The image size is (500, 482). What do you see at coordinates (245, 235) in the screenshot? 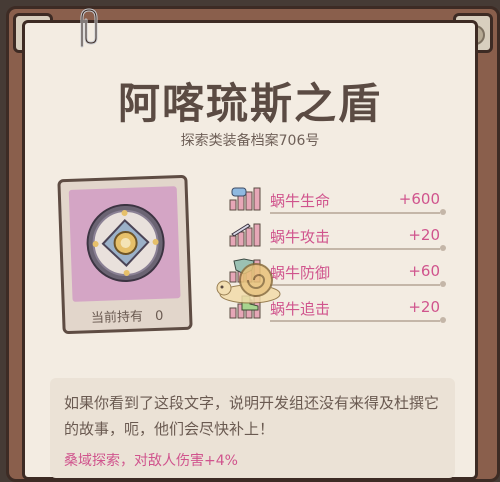
I see `sword-bars-icon` at bounding box center [245, 235].